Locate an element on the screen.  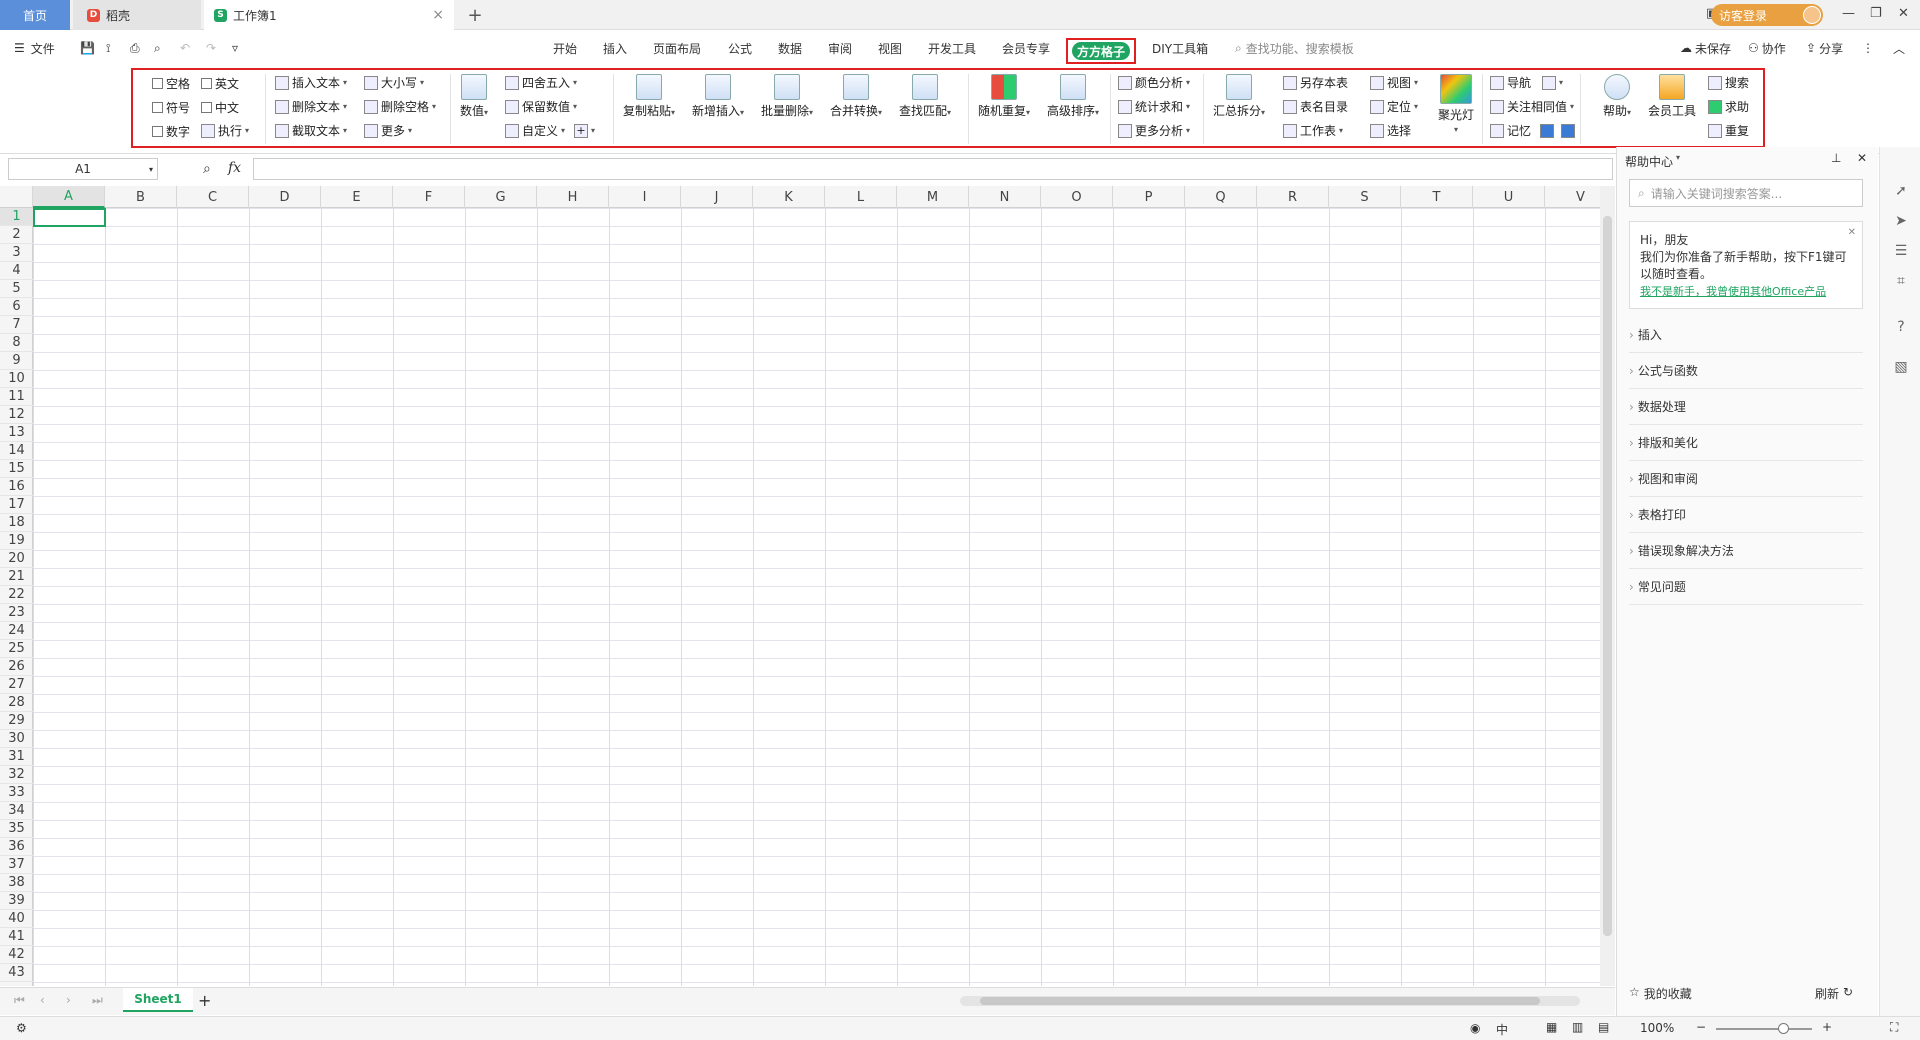
checkbox-chinese: 中文 is located at coordinates (220, 107).